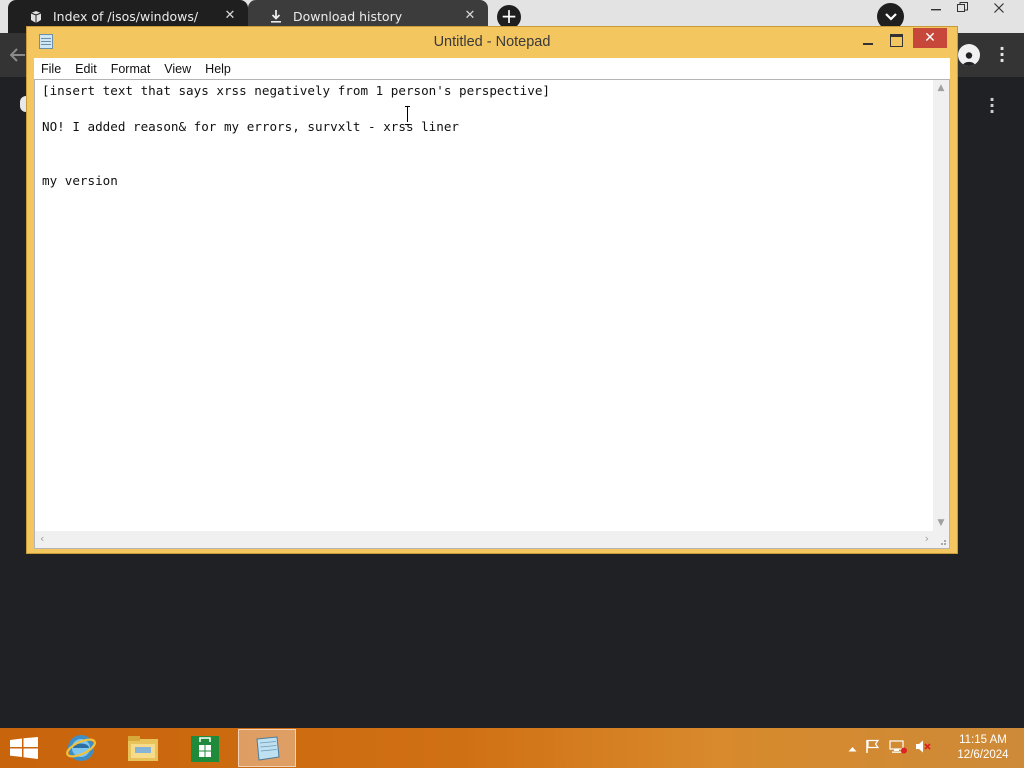 The height and width of the screenshot is (768, 1024). I want to click on download-icon, so click(276, 17).